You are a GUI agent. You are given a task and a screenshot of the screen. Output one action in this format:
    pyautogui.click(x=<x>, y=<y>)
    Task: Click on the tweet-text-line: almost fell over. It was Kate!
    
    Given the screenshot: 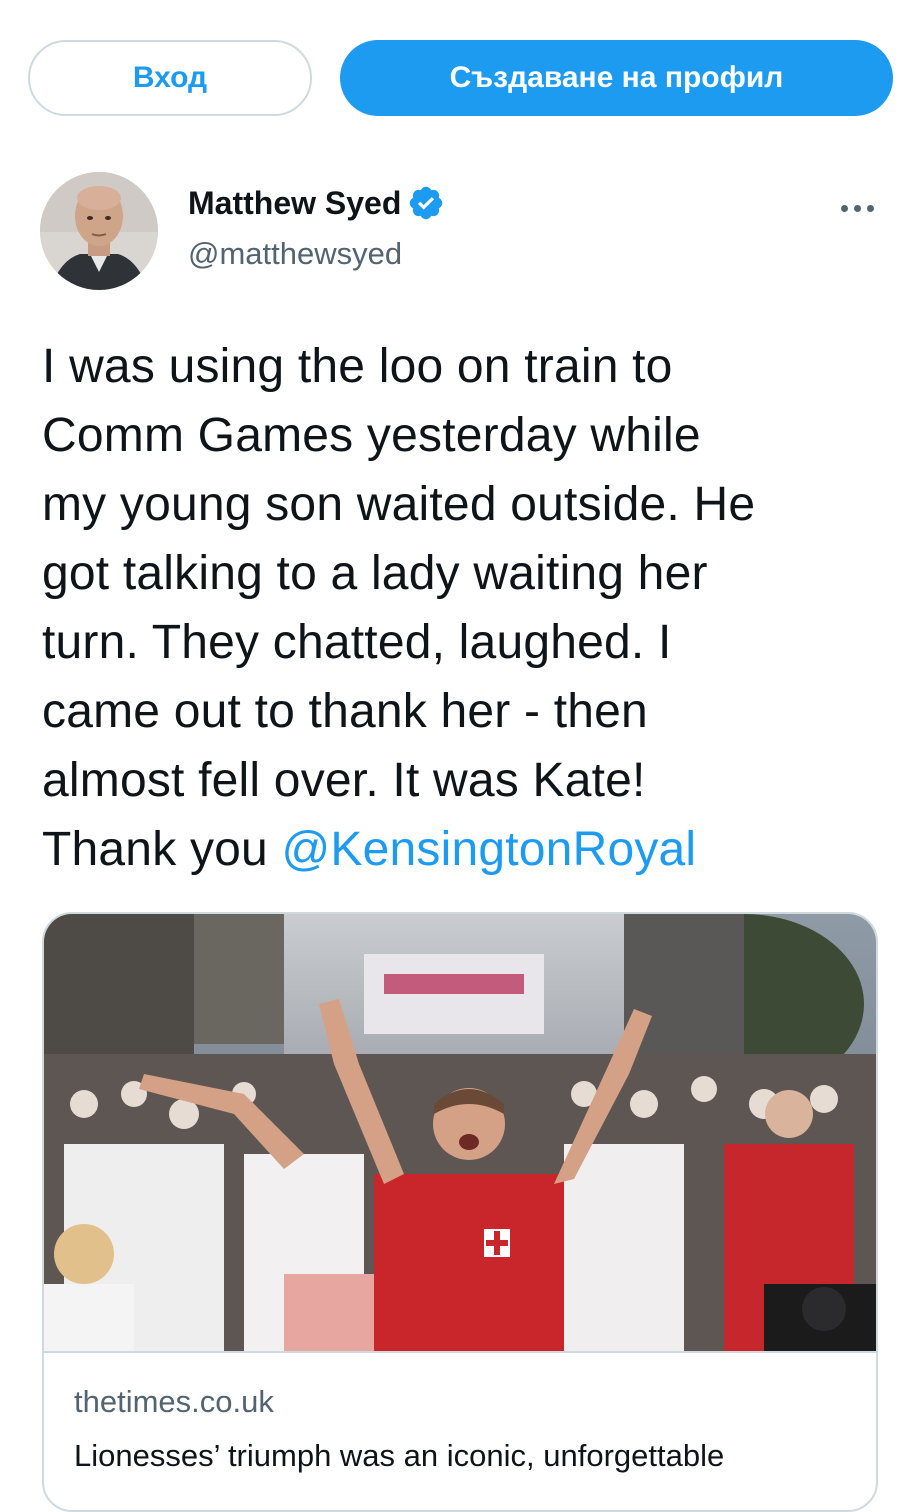 What is the action you would take?
    pyautogui.click(x=344, y=780)
    